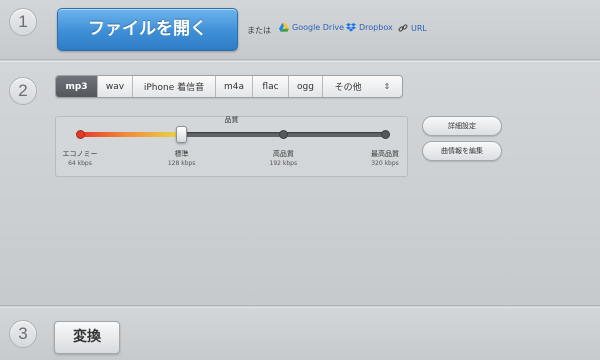 The width and height of the screenshot is (600, 360). I want to click on quality-rate-high: 192 kbps, so click(283, 163).